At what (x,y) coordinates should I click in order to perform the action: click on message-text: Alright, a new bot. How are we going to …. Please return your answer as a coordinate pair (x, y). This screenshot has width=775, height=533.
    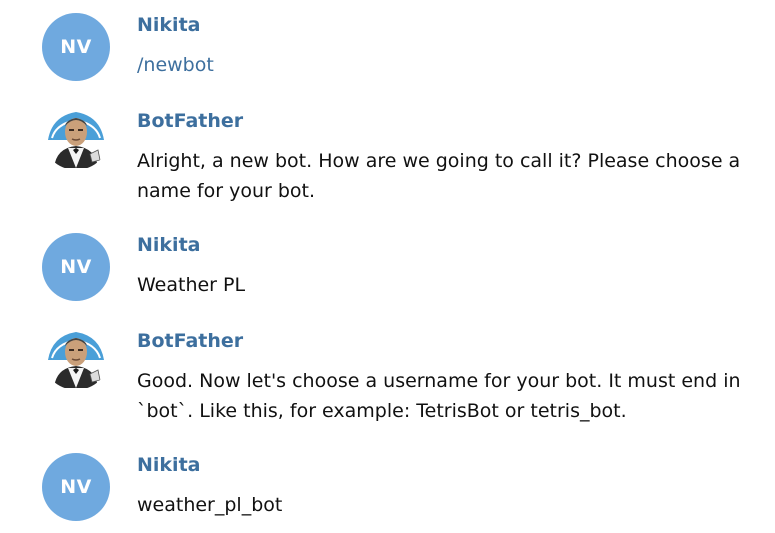
    Looking at the image, I should click on (439, 176).